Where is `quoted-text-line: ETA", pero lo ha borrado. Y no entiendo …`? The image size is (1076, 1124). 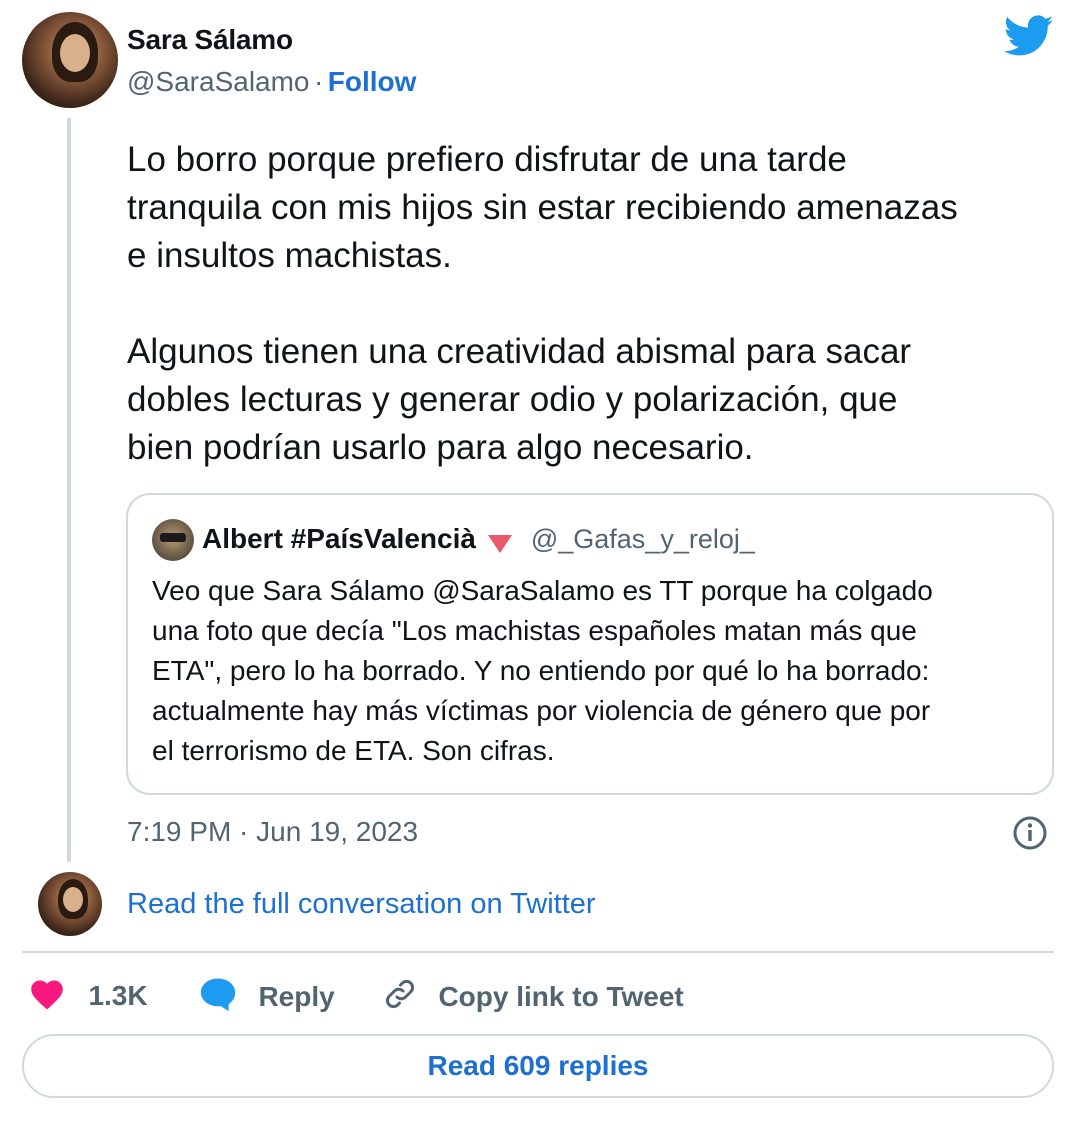 quoted-text-line: ETA", pero lo ha borrado. Y no entiendo … is located at coordinates (541, 670).